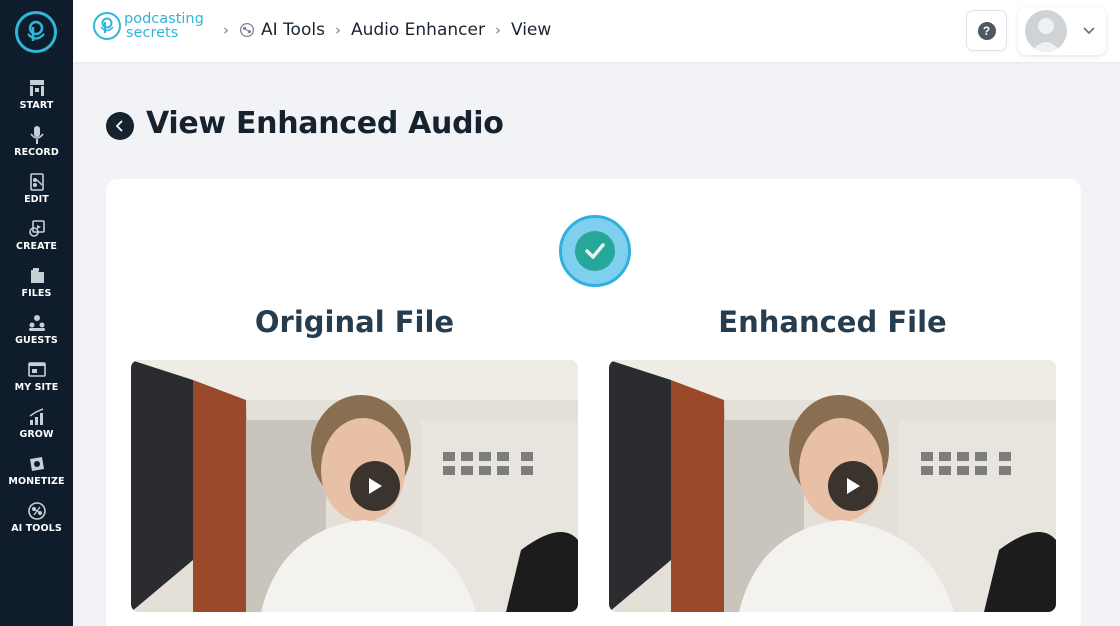 This screenshot has height=626, width=1120. I want to click on sidebar-item-edit: EDIT, so click(36, 195).